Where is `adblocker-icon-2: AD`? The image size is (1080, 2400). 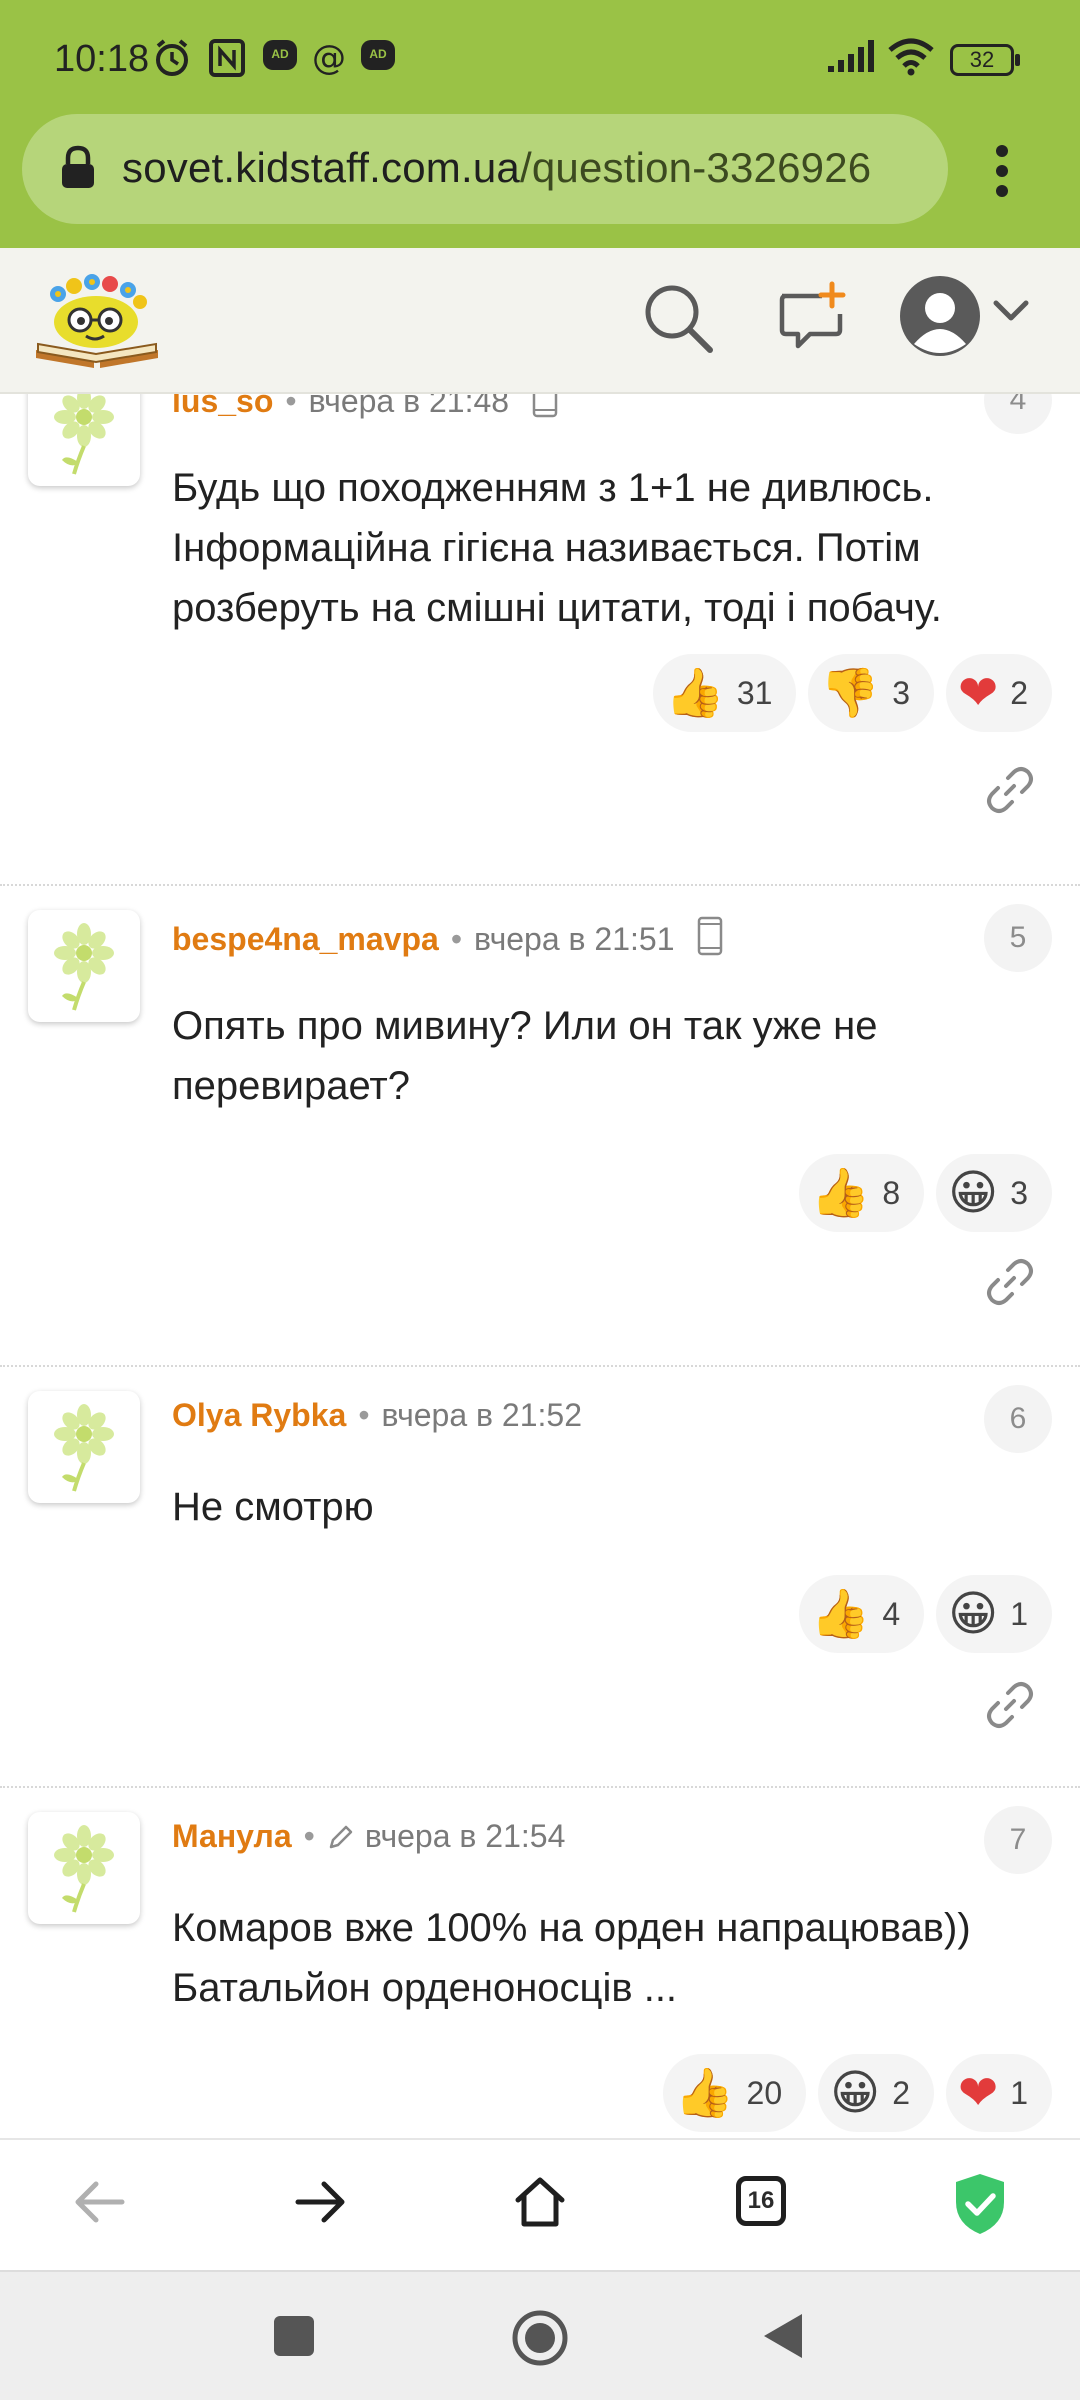
adblocker-icon-2: AD is located at coordinates (378, 55).